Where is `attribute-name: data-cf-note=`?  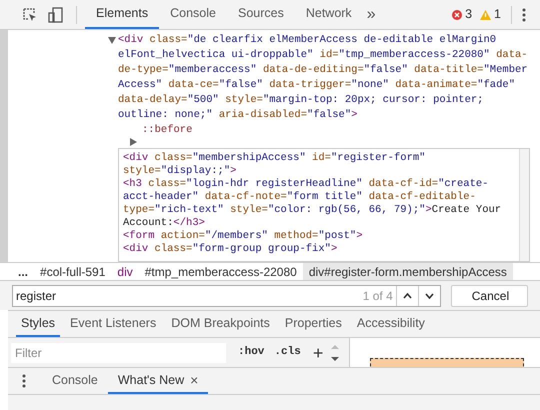 attribute-name: data-cf-note= is located at coordinates (245, 197).